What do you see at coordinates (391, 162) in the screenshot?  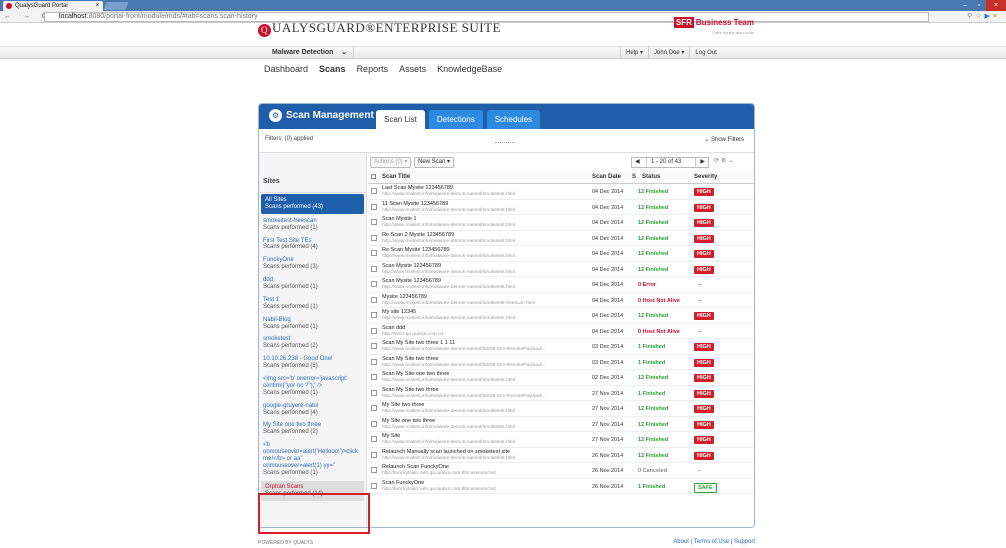 I see `actions-dropdown: Actions (0) ▾` at bounding box center [391, 162].